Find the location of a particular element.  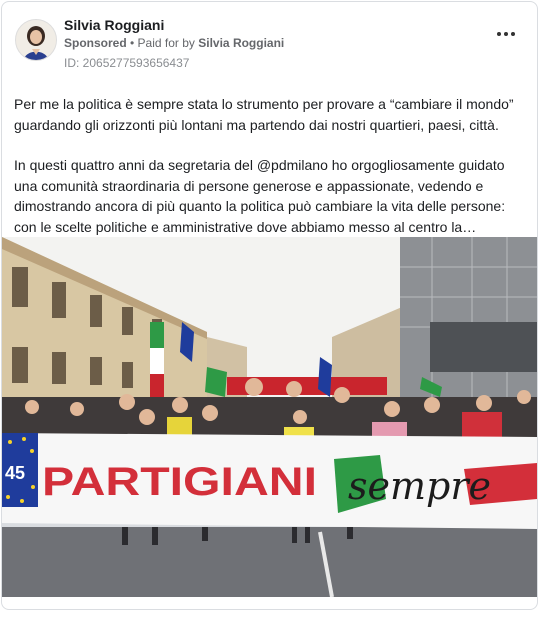

sponsored-label: Sponsored is located at coordinates (95, 43).